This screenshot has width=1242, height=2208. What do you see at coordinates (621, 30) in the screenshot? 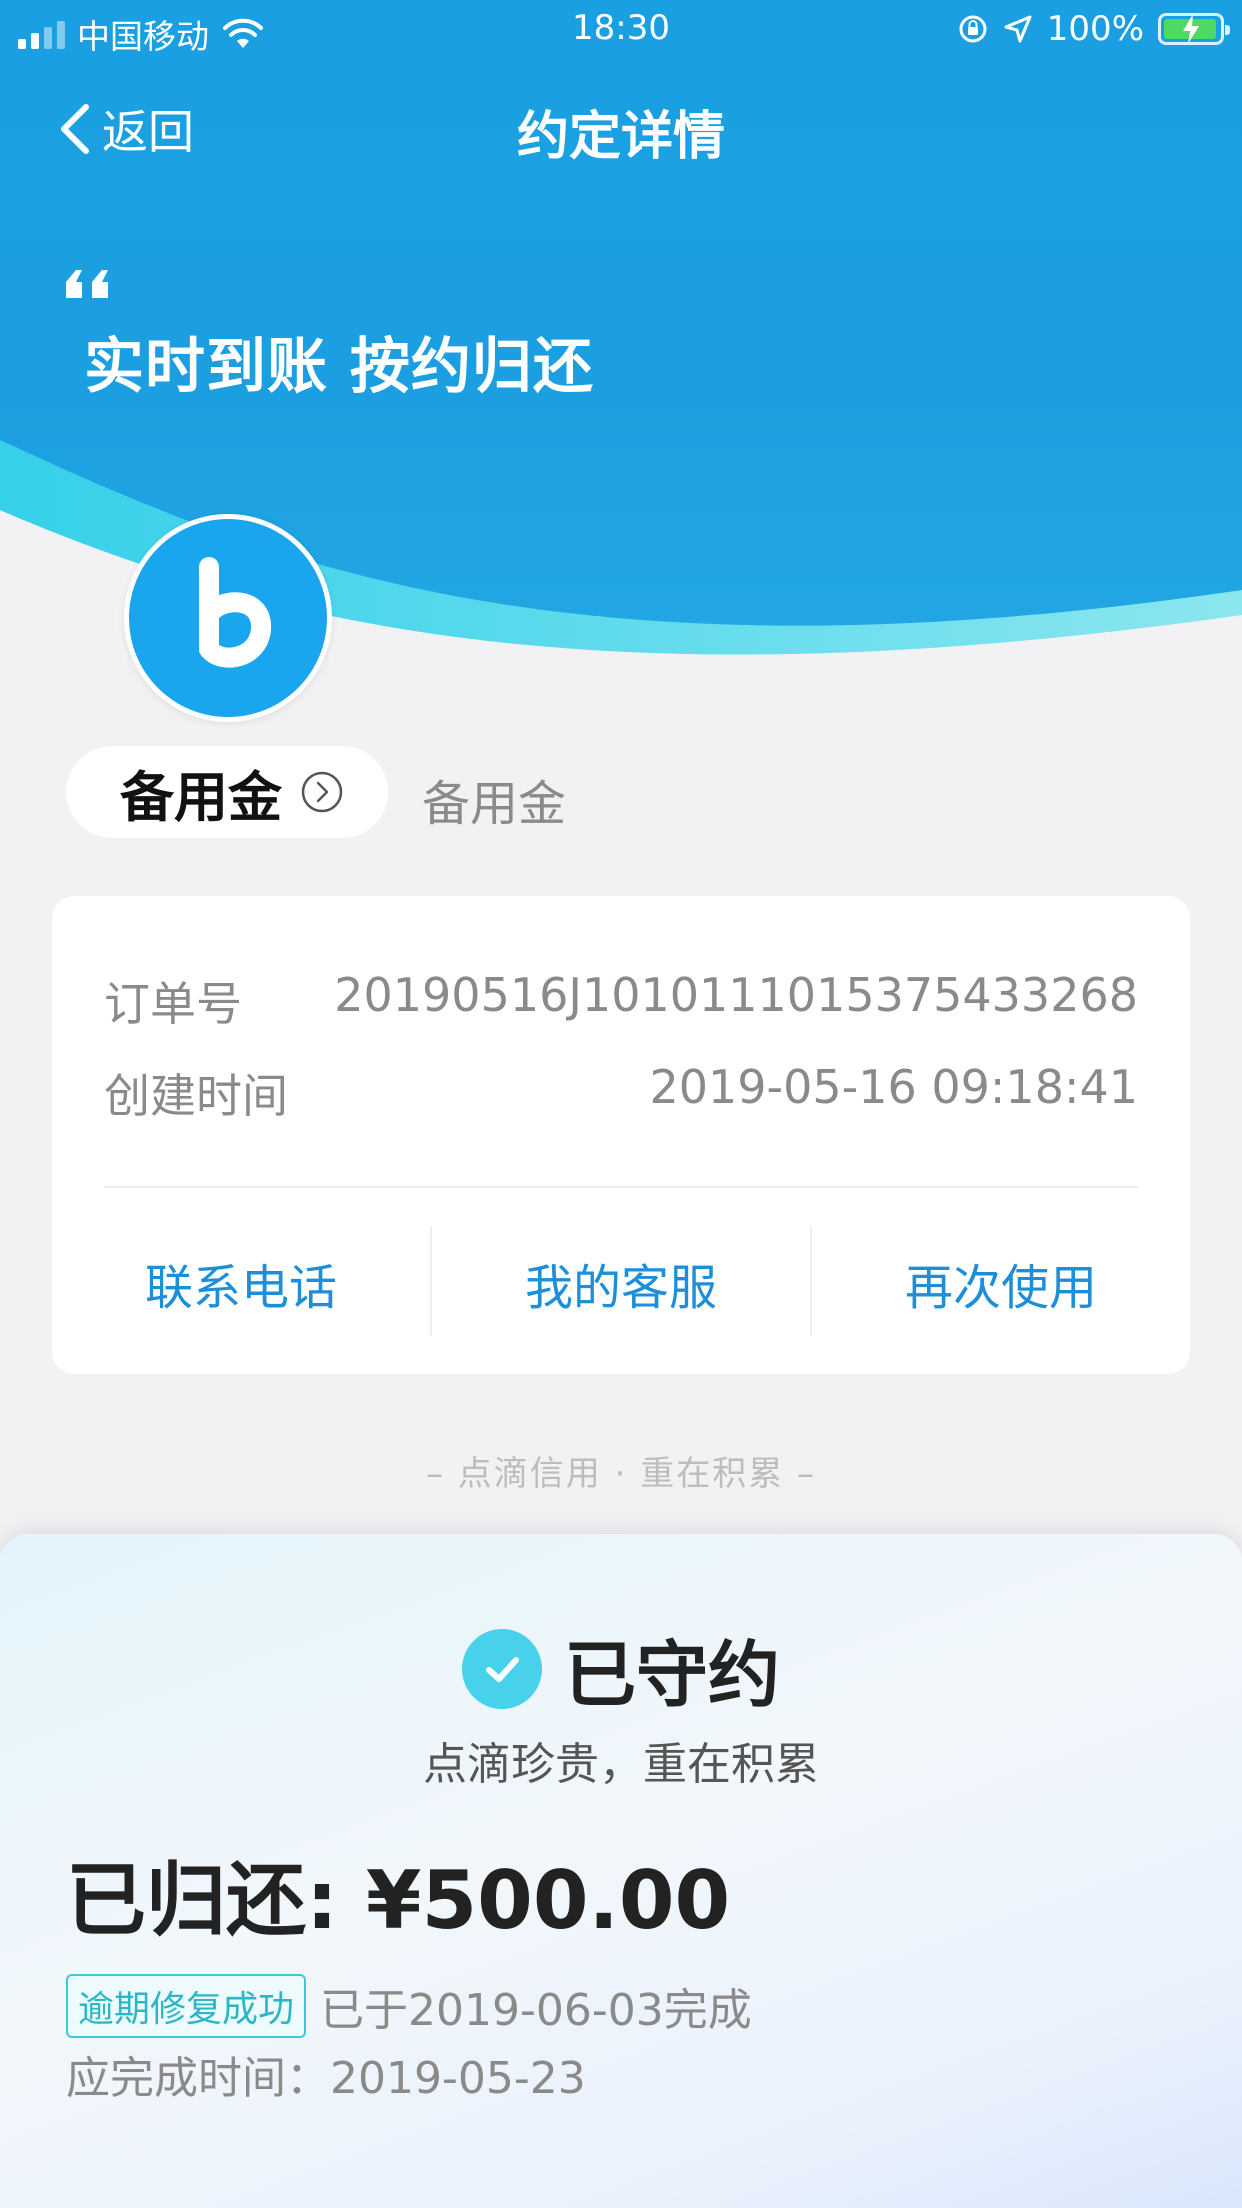
I see `status-bar: 中国移动 18:30 100%` at bounding box center [621, 30].